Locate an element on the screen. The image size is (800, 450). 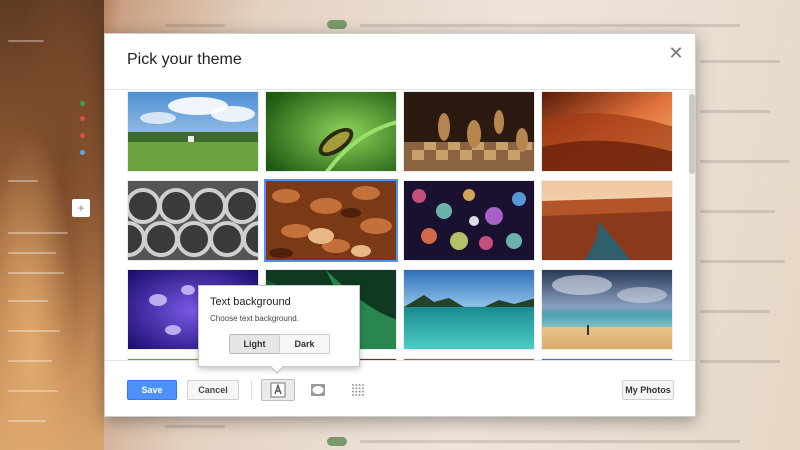
footer-divider is located at coordinates (400, 360).